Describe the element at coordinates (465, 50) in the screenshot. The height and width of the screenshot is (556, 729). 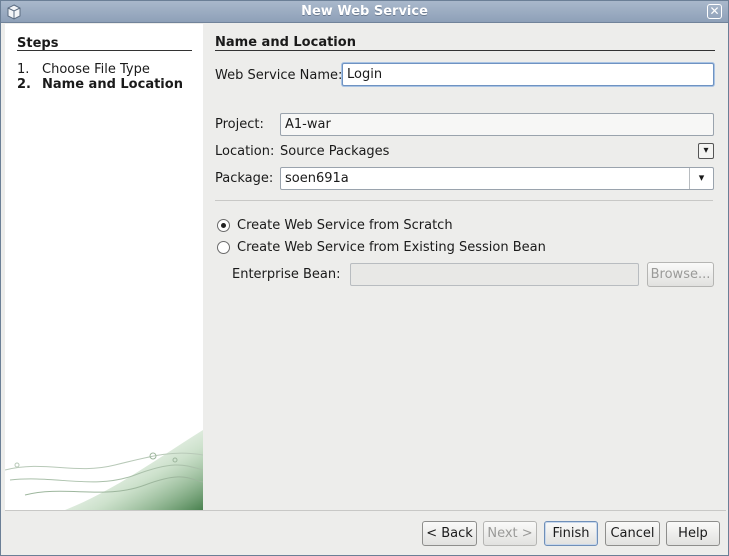
I see `section-divider` at that location.